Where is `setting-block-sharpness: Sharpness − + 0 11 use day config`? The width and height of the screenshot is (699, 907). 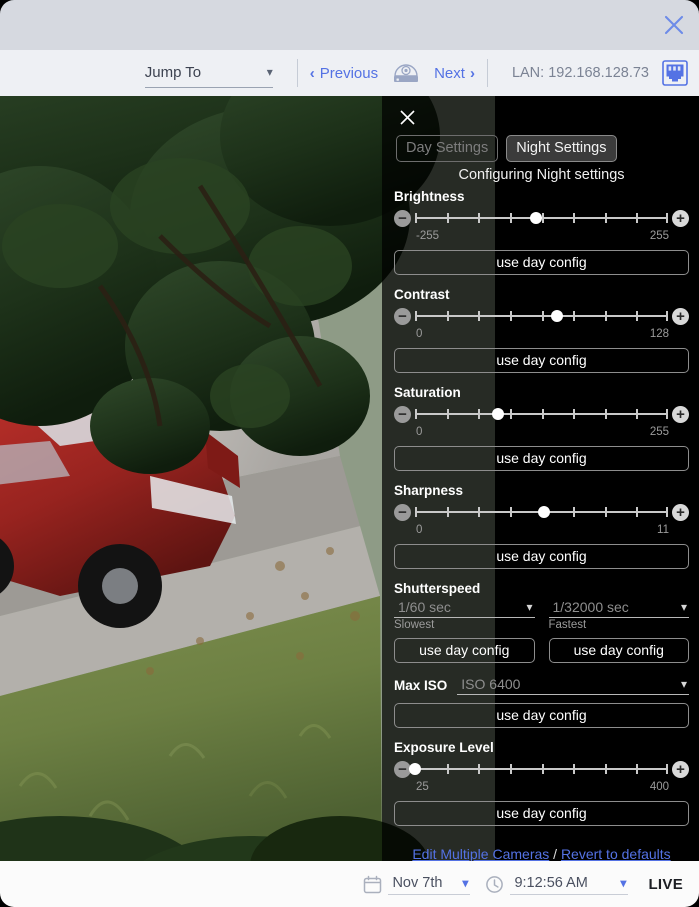
setting-block-sharpness: Sharpness − + 0 11 use day config is located at coordinates (541, 526).